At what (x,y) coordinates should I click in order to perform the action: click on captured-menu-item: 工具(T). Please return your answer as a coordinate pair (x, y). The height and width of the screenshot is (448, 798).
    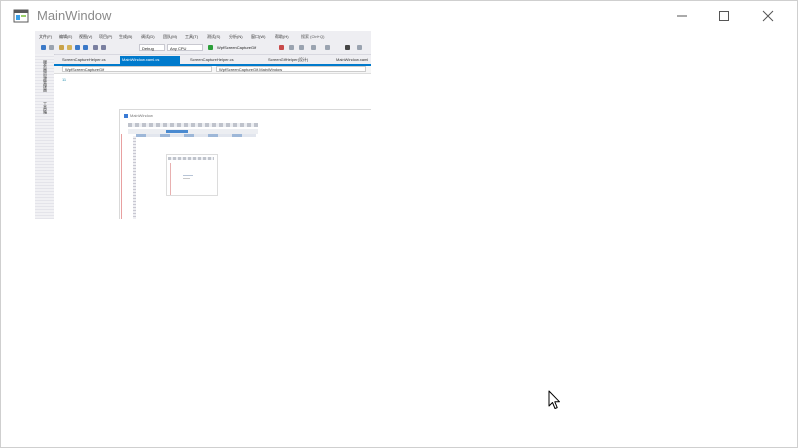
    Looking at the image, I should click on (192, 36).